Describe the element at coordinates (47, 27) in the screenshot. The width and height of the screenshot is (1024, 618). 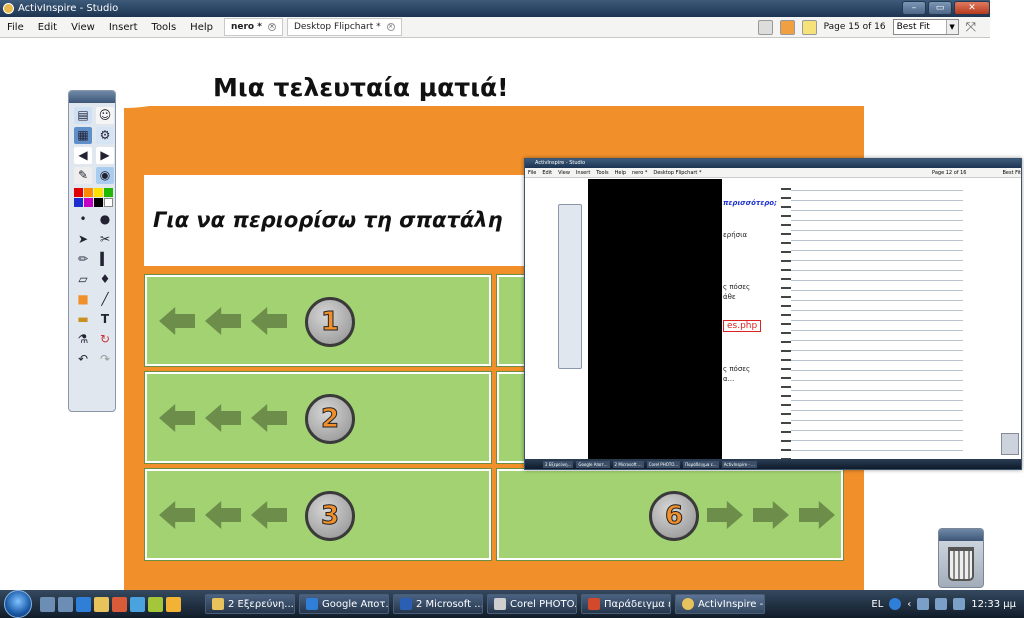
I see `menu-edit: Edit` at that location.